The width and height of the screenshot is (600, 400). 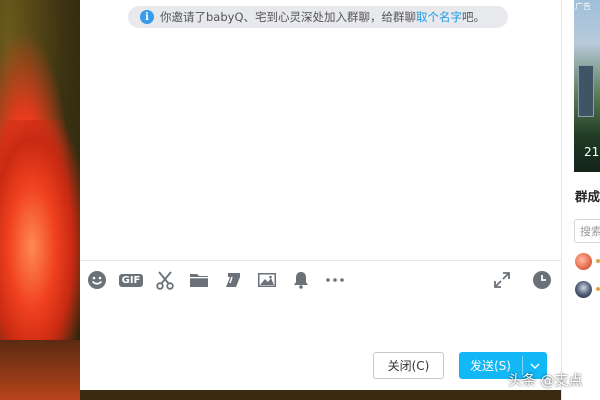 What do you see at coordinates (147, 17) in the screenshot?
I see `info-icon: i` at bounding box center [147, 17].